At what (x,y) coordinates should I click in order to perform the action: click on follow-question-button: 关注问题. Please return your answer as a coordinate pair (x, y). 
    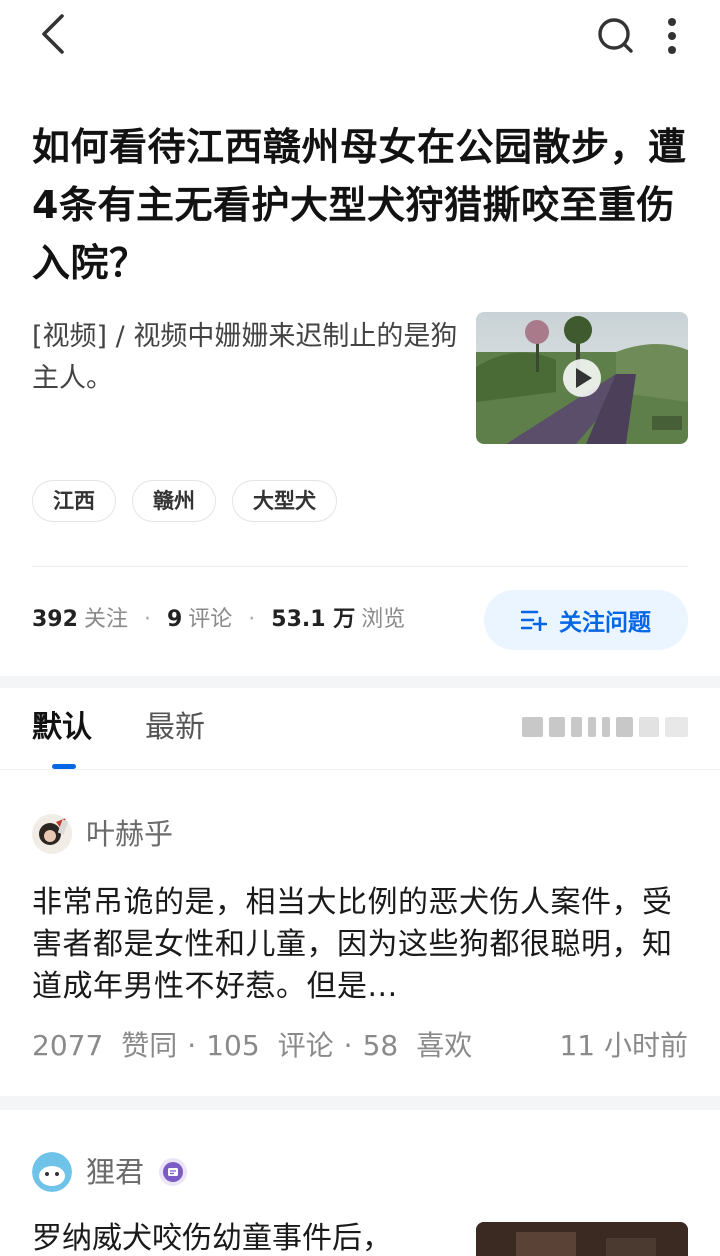
    Looking at the image, I should click on (586, 620).